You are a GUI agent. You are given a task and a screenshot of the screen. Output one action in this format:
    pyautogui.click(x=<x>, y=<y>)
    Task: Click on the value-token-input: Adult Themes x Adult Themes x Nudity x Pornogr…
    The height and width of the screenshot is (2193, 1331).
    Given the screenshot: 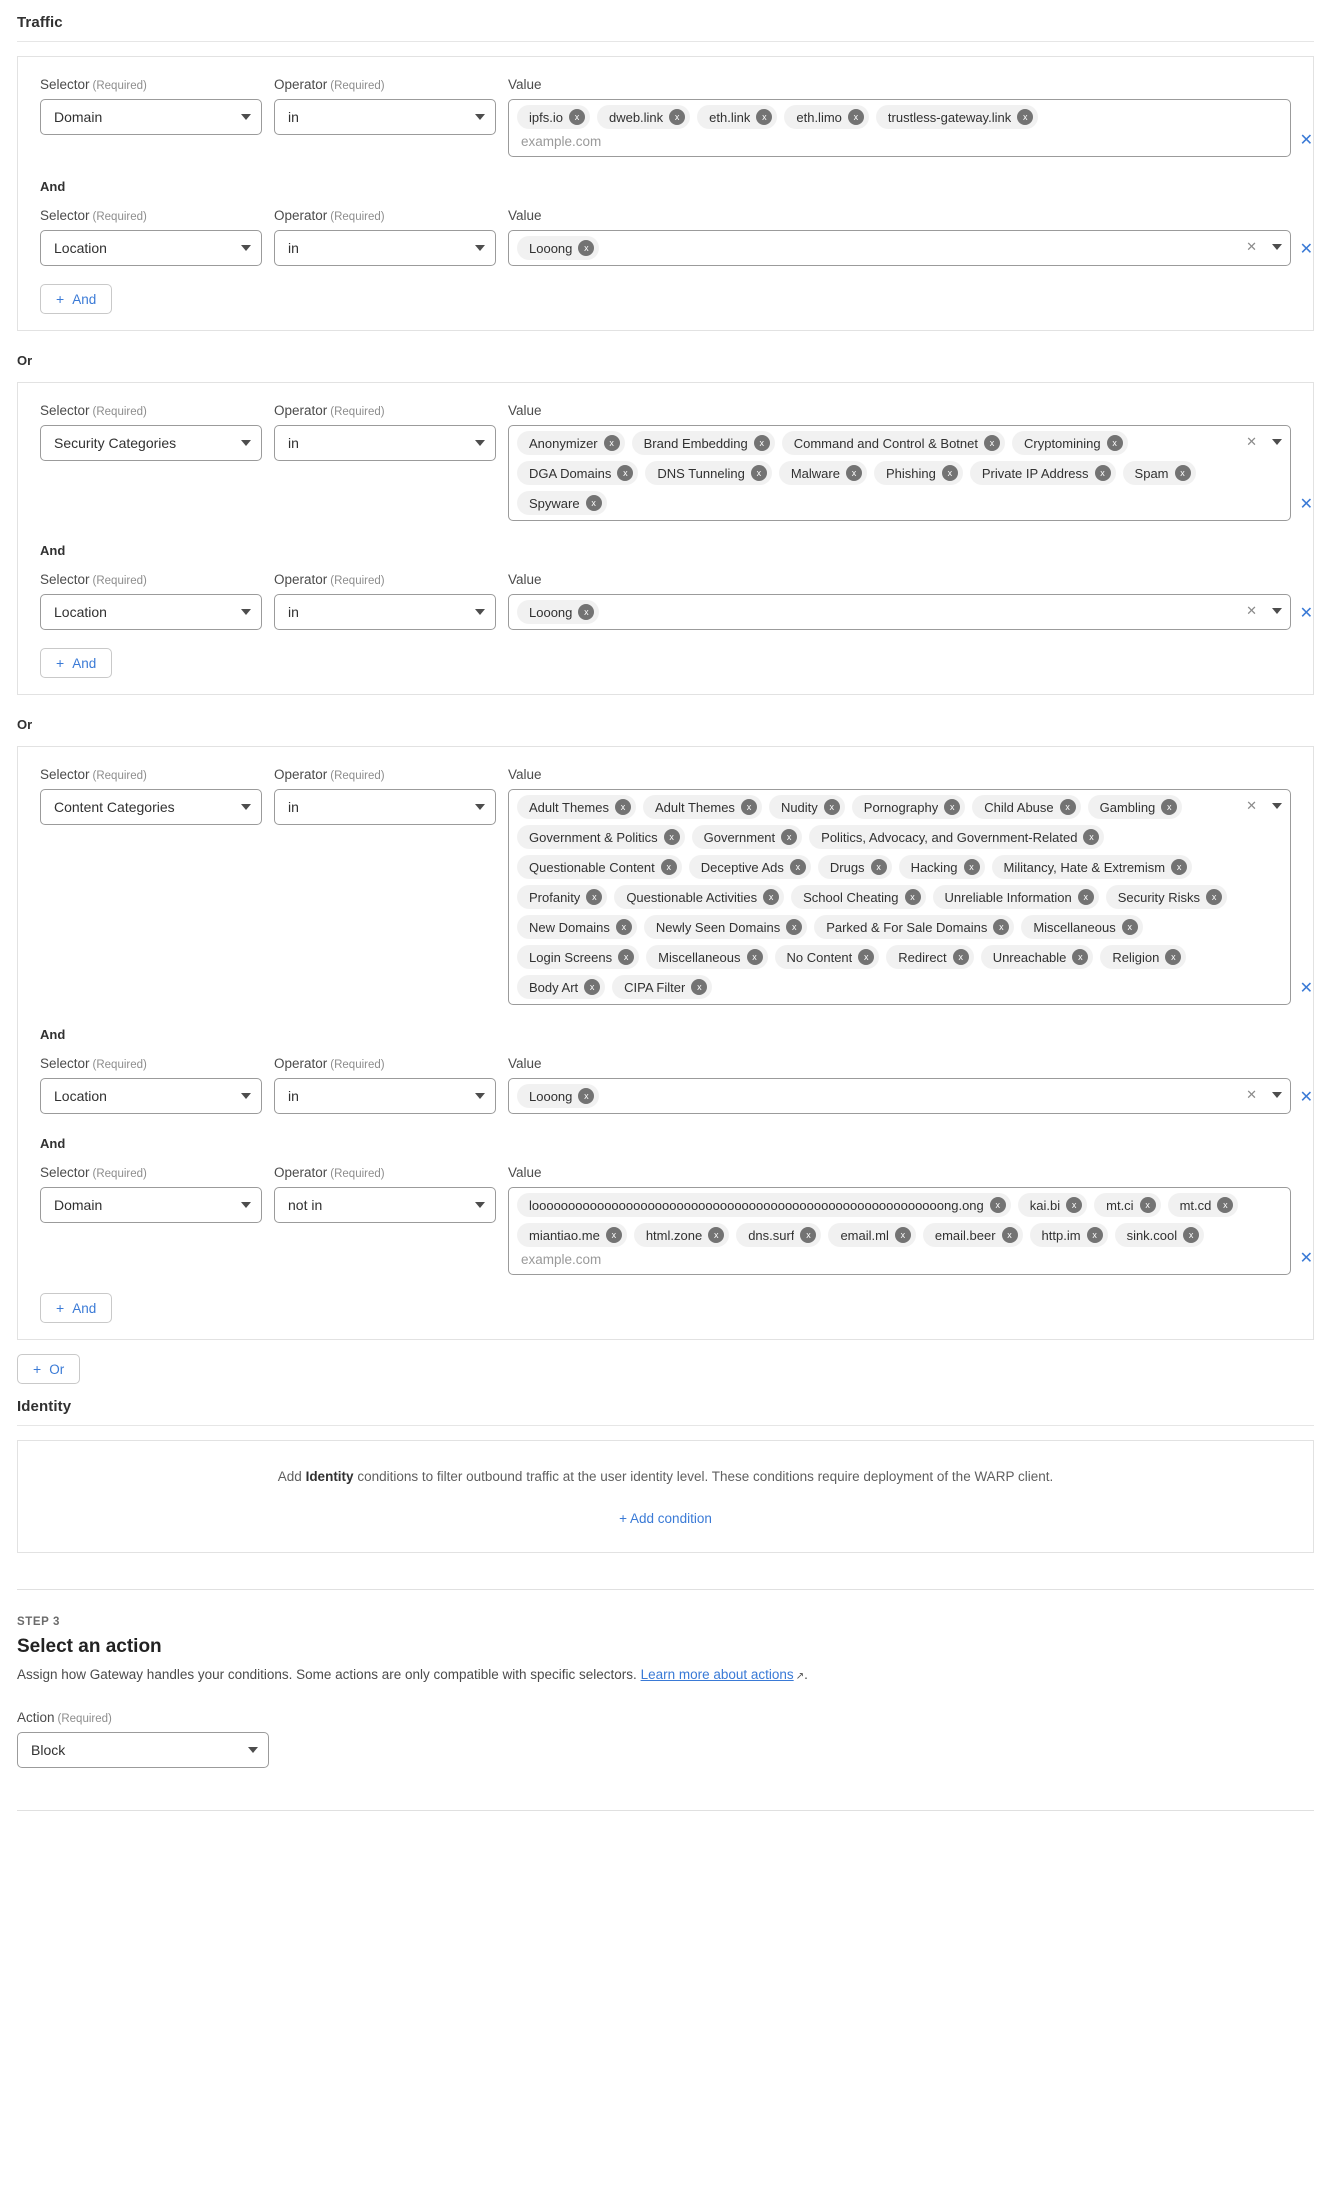 What is the action you would take?
    pyautogui.click(x=899, y=897)
    